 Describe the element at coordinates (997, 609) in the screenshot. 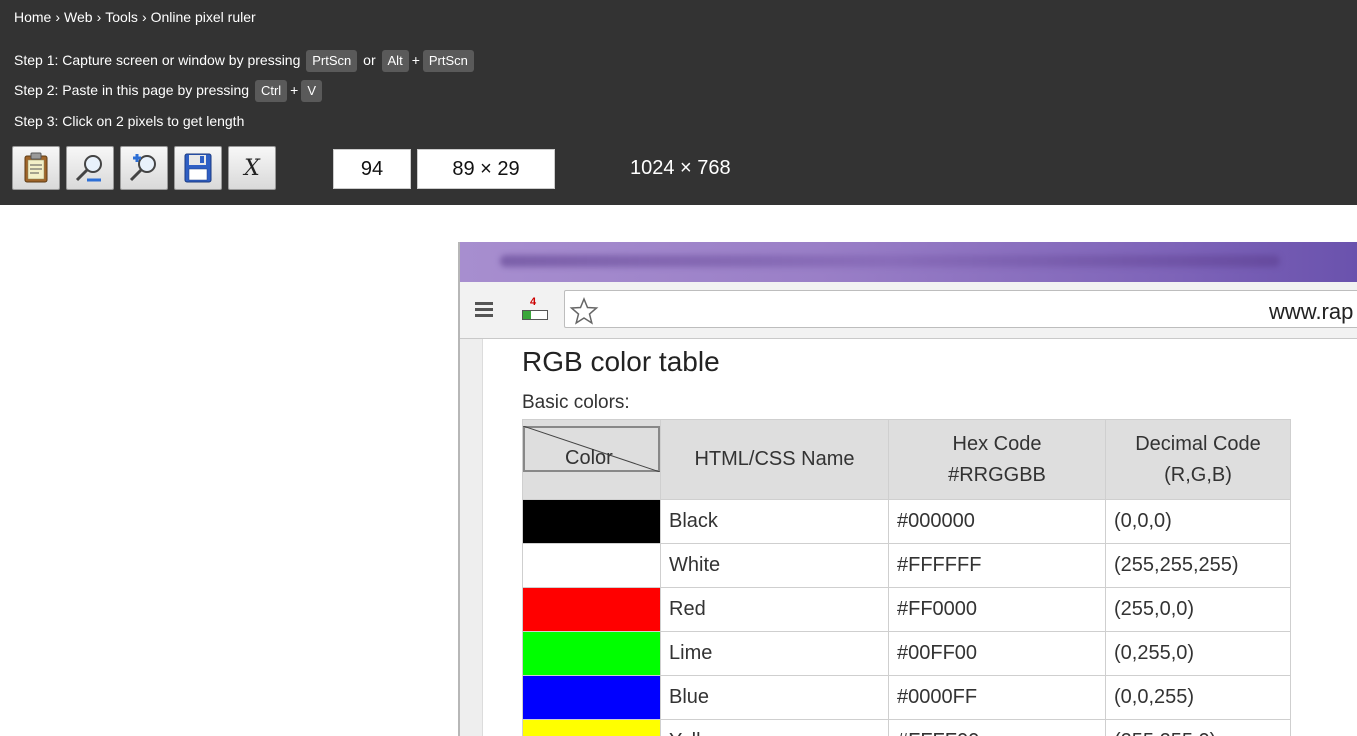

I see `color-hex: #FF0000` at that location.